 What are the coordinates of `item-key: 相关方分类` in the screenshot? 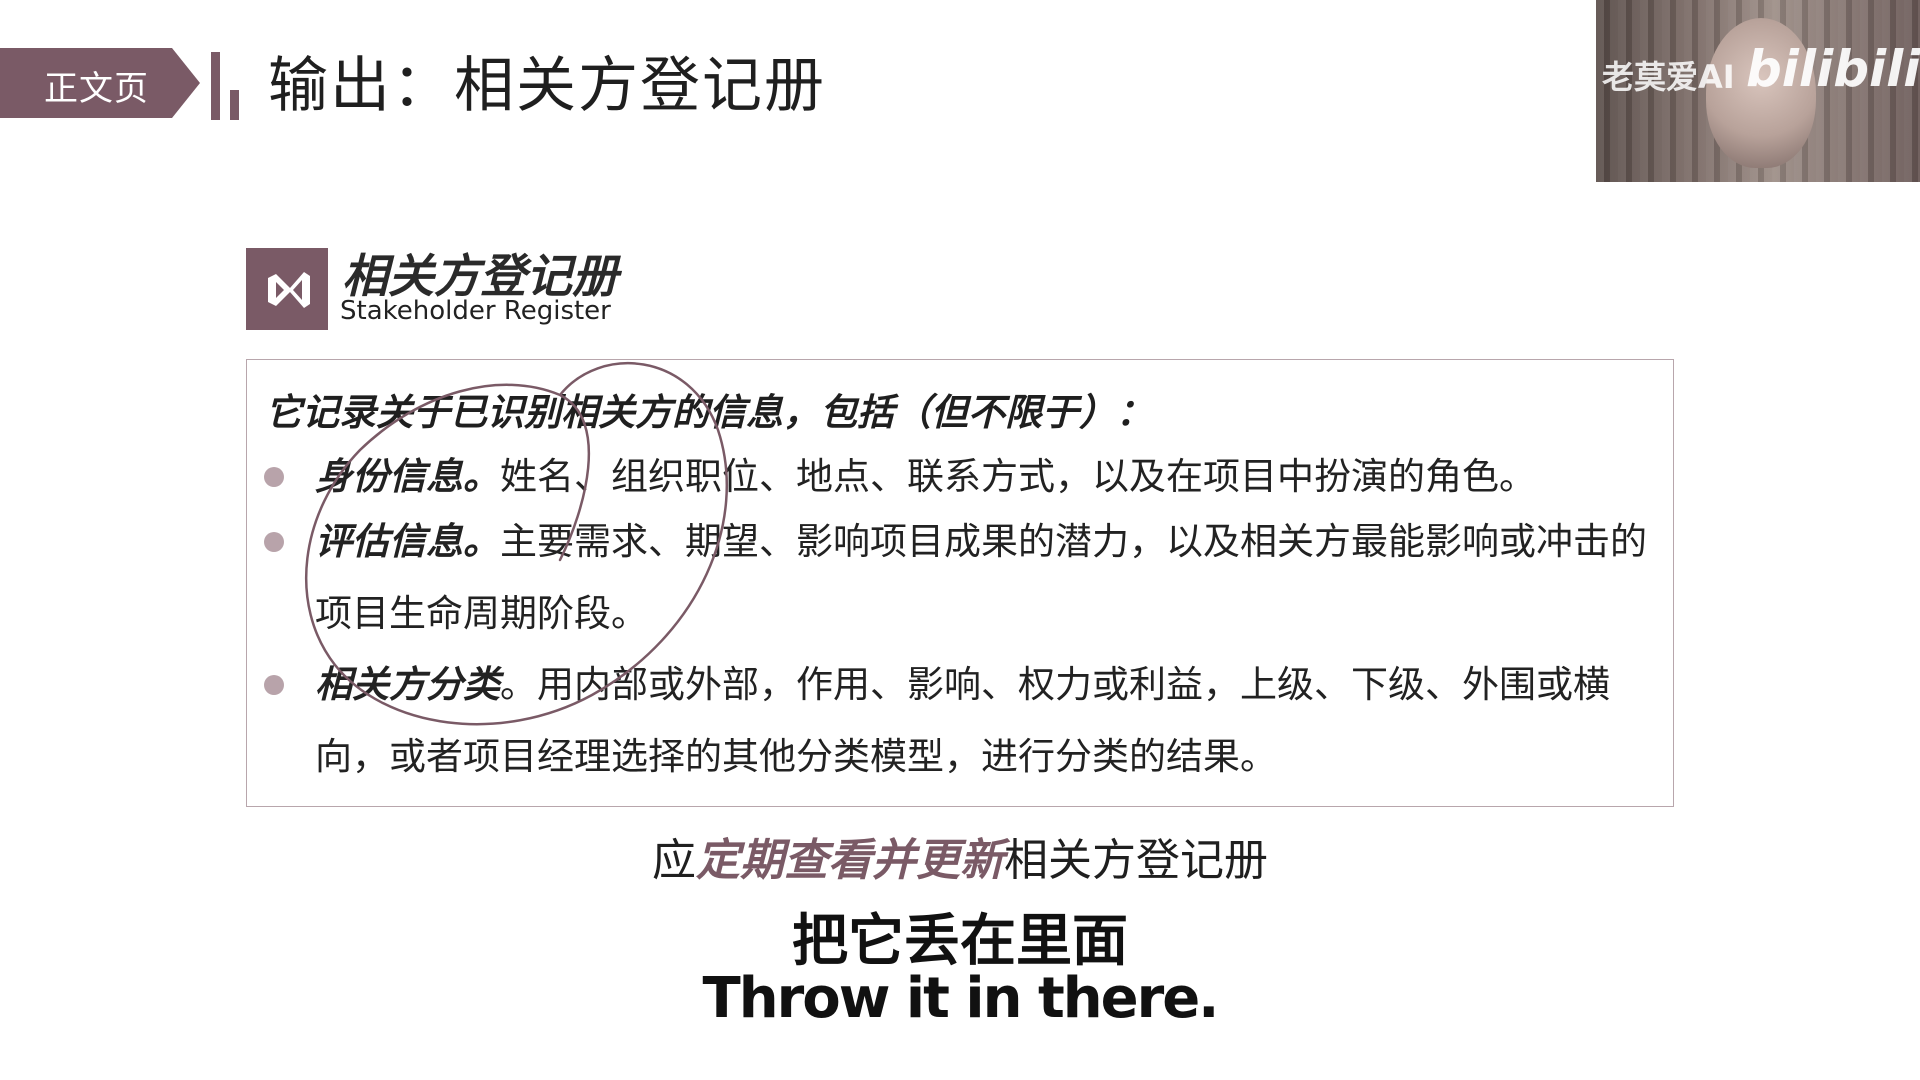 It's located at (407, 684).